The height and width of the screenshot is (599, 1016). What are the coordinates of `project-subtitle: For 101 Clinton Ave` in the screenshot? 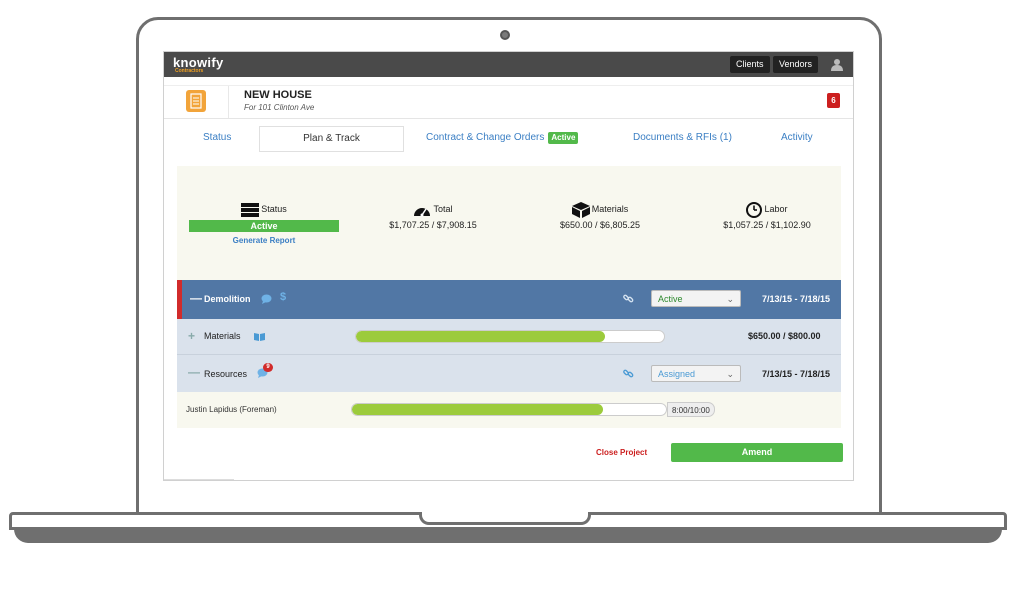 It's located at (279, 107).